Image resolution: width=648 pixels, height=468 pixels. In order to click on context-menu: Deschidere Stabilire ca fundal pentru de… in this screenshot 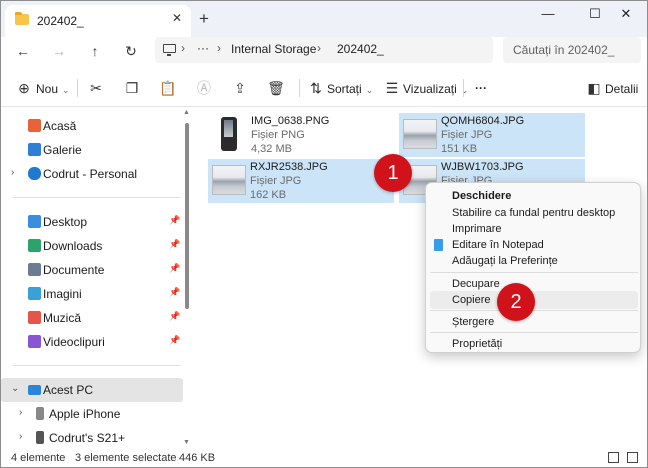, I will do `click(533, 267)`.